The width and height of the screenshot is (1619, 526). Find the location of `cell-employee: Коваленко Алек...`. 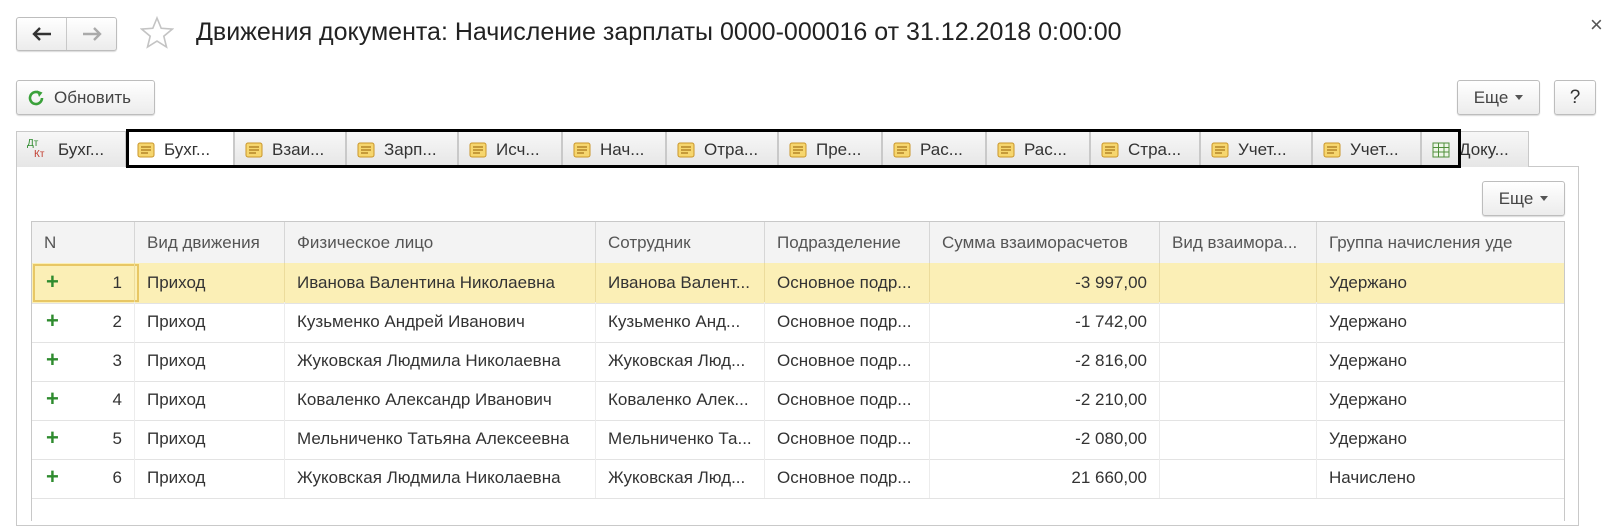

cell-employee: Коваленко Алек... is located at coordinates (680, 400).